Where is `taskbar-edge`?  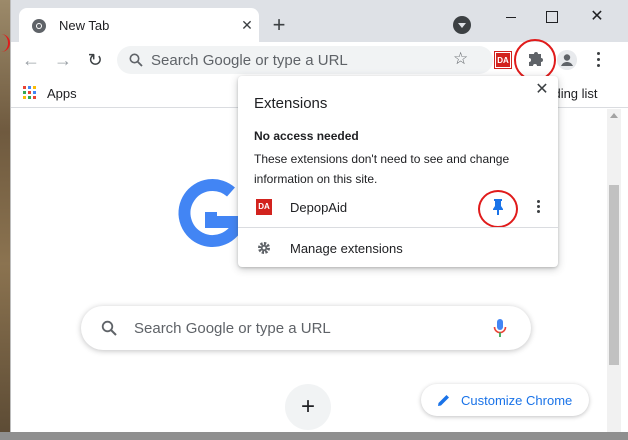
taskbar-edge is located at coordinates (314, 436).